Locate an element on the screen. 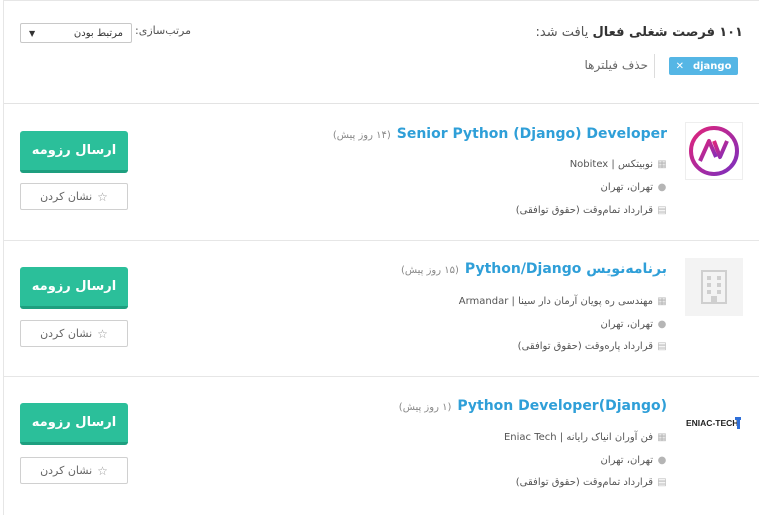 Image resolution: width=759 pixels, height=515 pixels. job-contract: ▤ قرارداد پاره‌وقت (حقوق توافقی) is located at coordinates (592, 346).